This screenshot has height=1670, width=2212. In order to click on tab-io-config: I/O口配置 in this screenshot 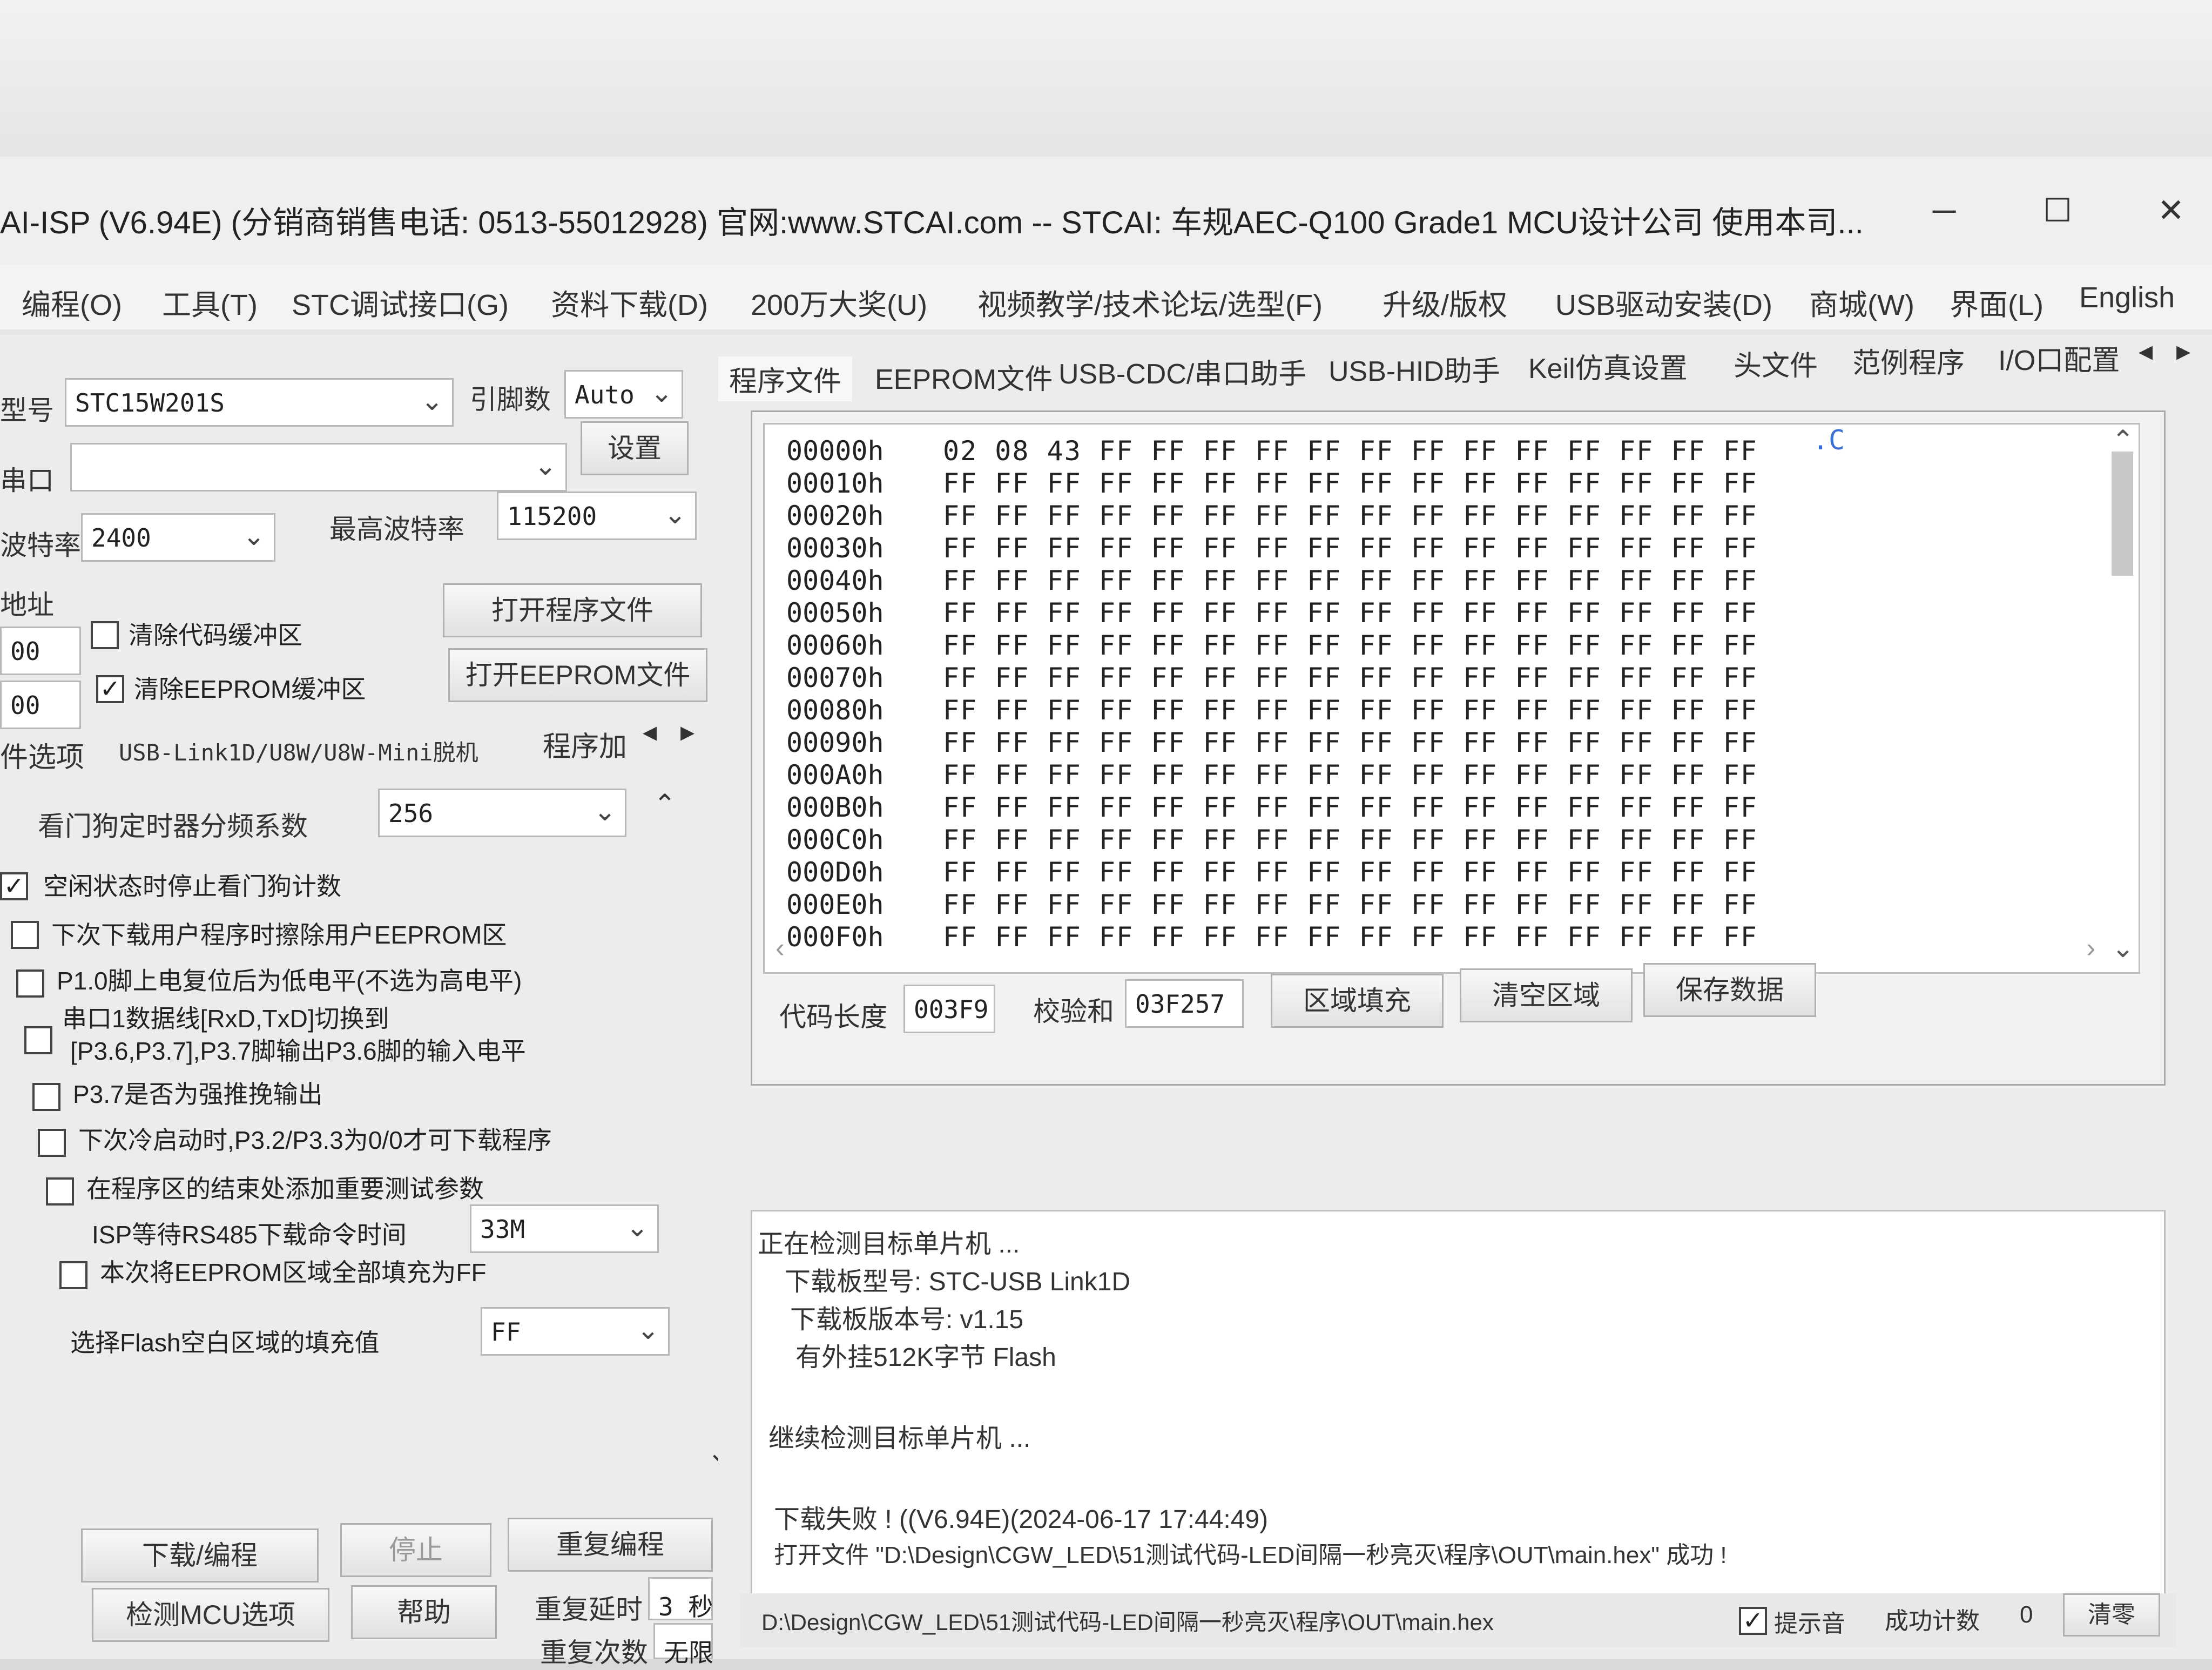, I will do `click(2059, 358)`.